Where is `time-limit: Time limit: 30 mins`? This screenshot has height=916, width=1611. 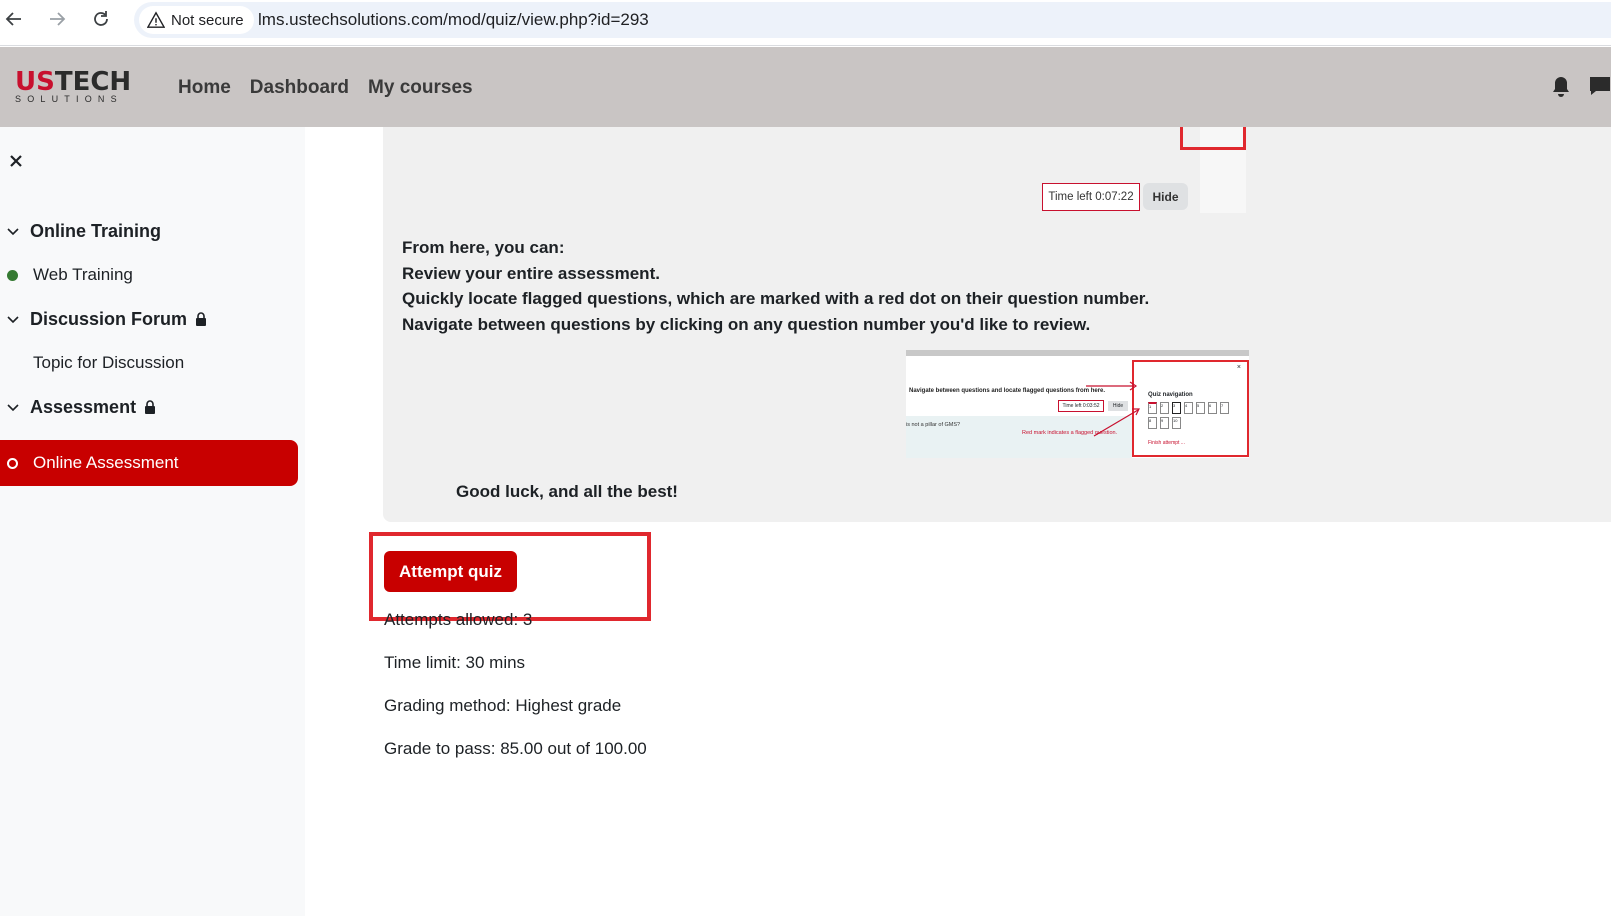
time-limit: Time limit: 30 mins is located at coordinates (455, 662).